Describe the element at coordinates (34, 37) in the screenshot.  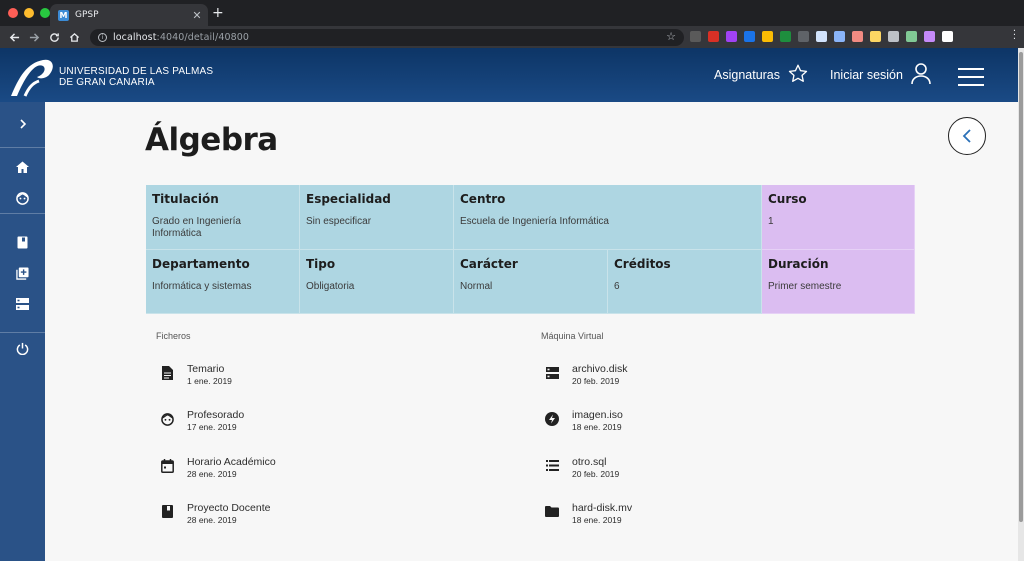
I see `forward-arrow-icon` at that location.